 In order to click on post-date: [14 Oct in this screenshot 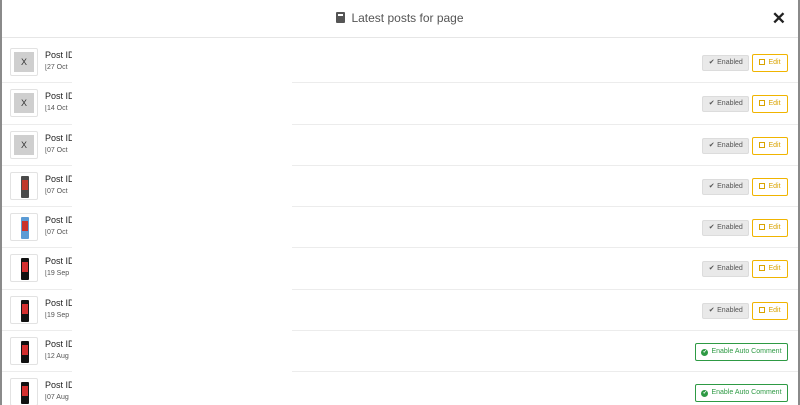, I will do `click(56, 109)`.